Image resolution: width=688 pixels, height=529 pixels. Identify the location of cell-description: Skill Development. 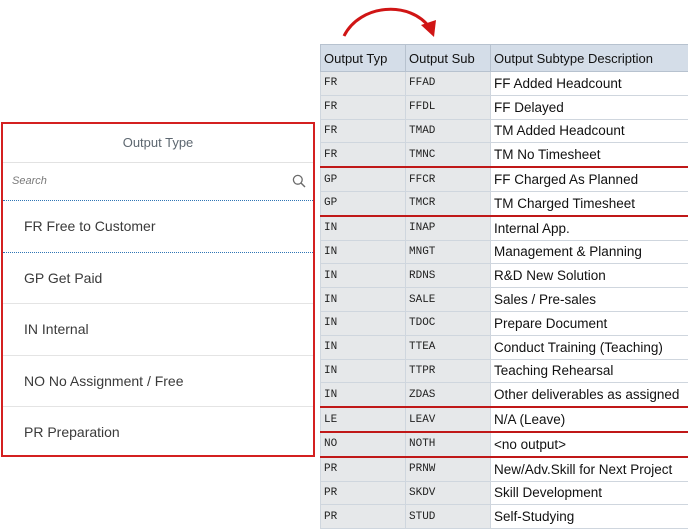
(589, 493).